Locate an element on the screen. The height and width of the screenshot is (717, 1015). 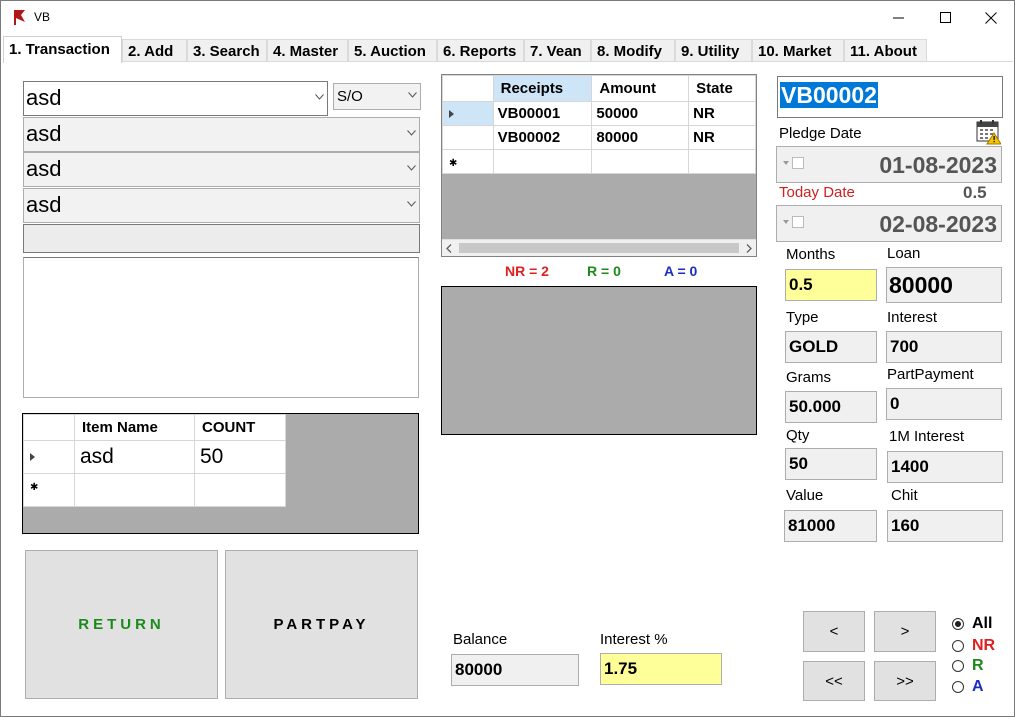
pledge-date-picker: 01-08-2023 is located at coordinates (889, 164).